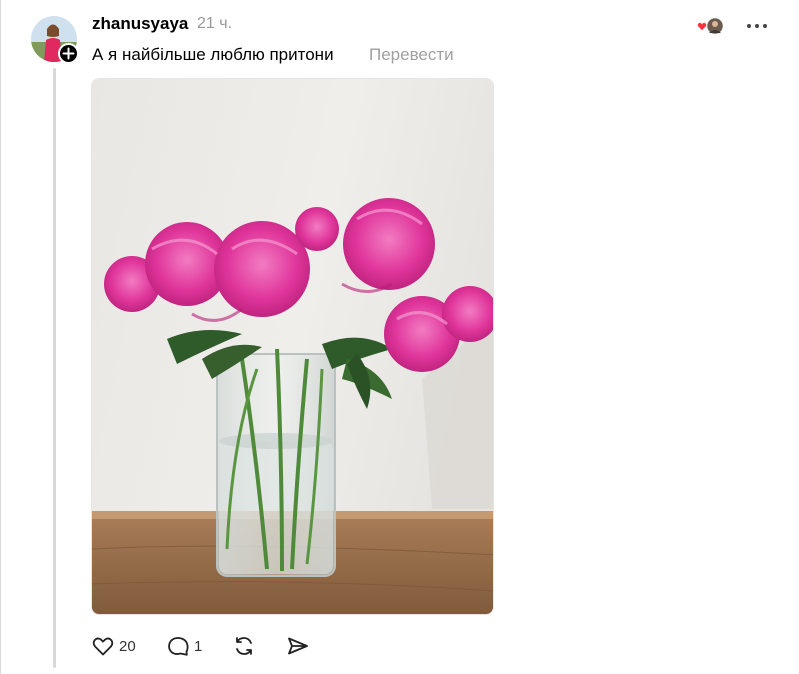 The image size is (799, 674). I want to click on heart-icon, so click(103, 646).